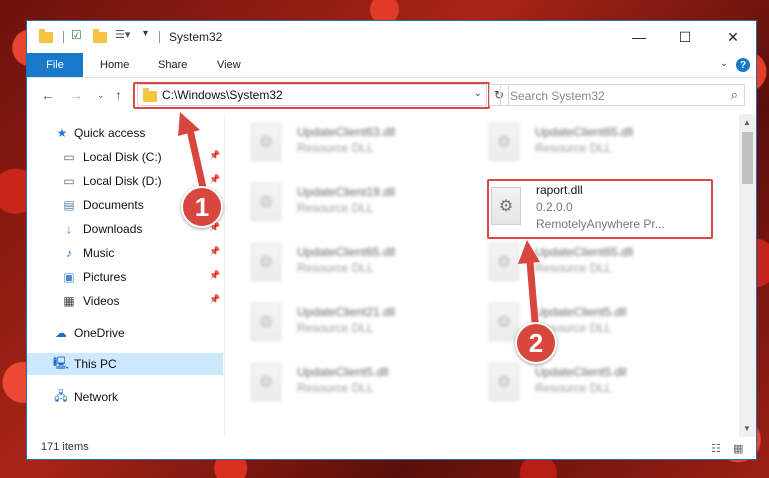 The width and height of the screenshot is (769, 478). Describe the element at coordinates (125, 333) in the screenshot. I see `sidebar-item-onedrive: ☁ OneDrive` at that location.